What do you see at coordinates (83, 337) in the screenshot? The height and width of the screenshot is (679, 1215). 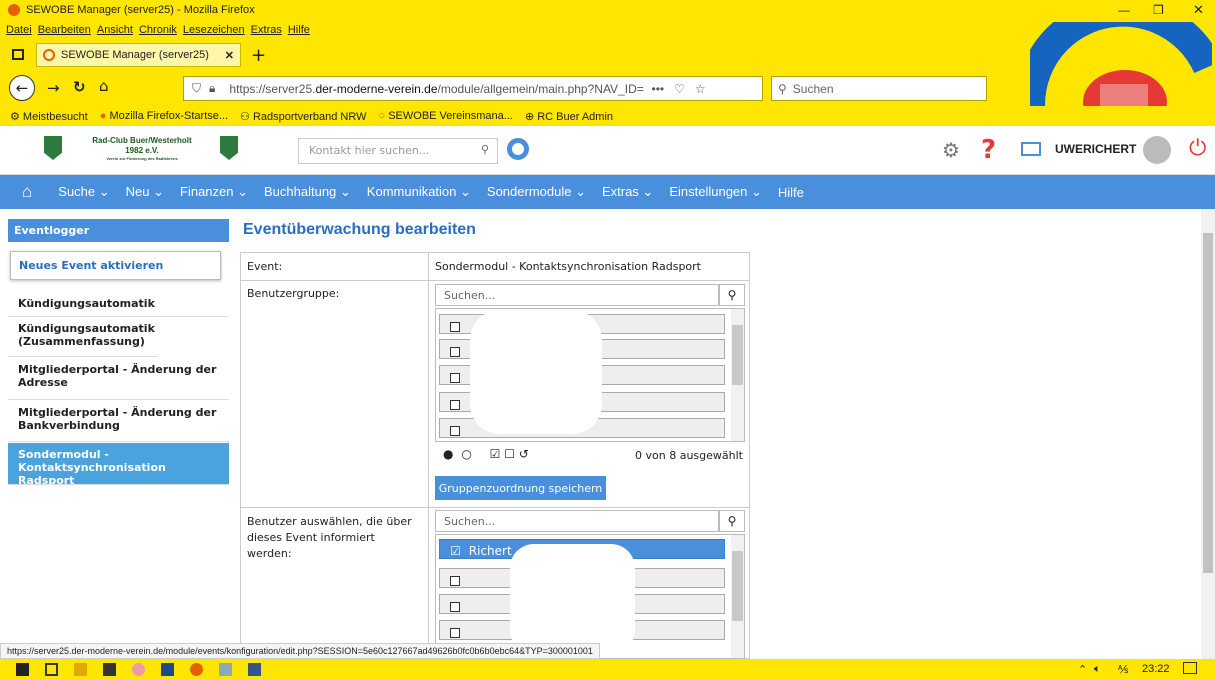 I see `sidebar-item-kuendigungsautomatik-zusammenfassung: Kündigungsautomatik (Zusammenfassung)` at bounding box center [83, 337].